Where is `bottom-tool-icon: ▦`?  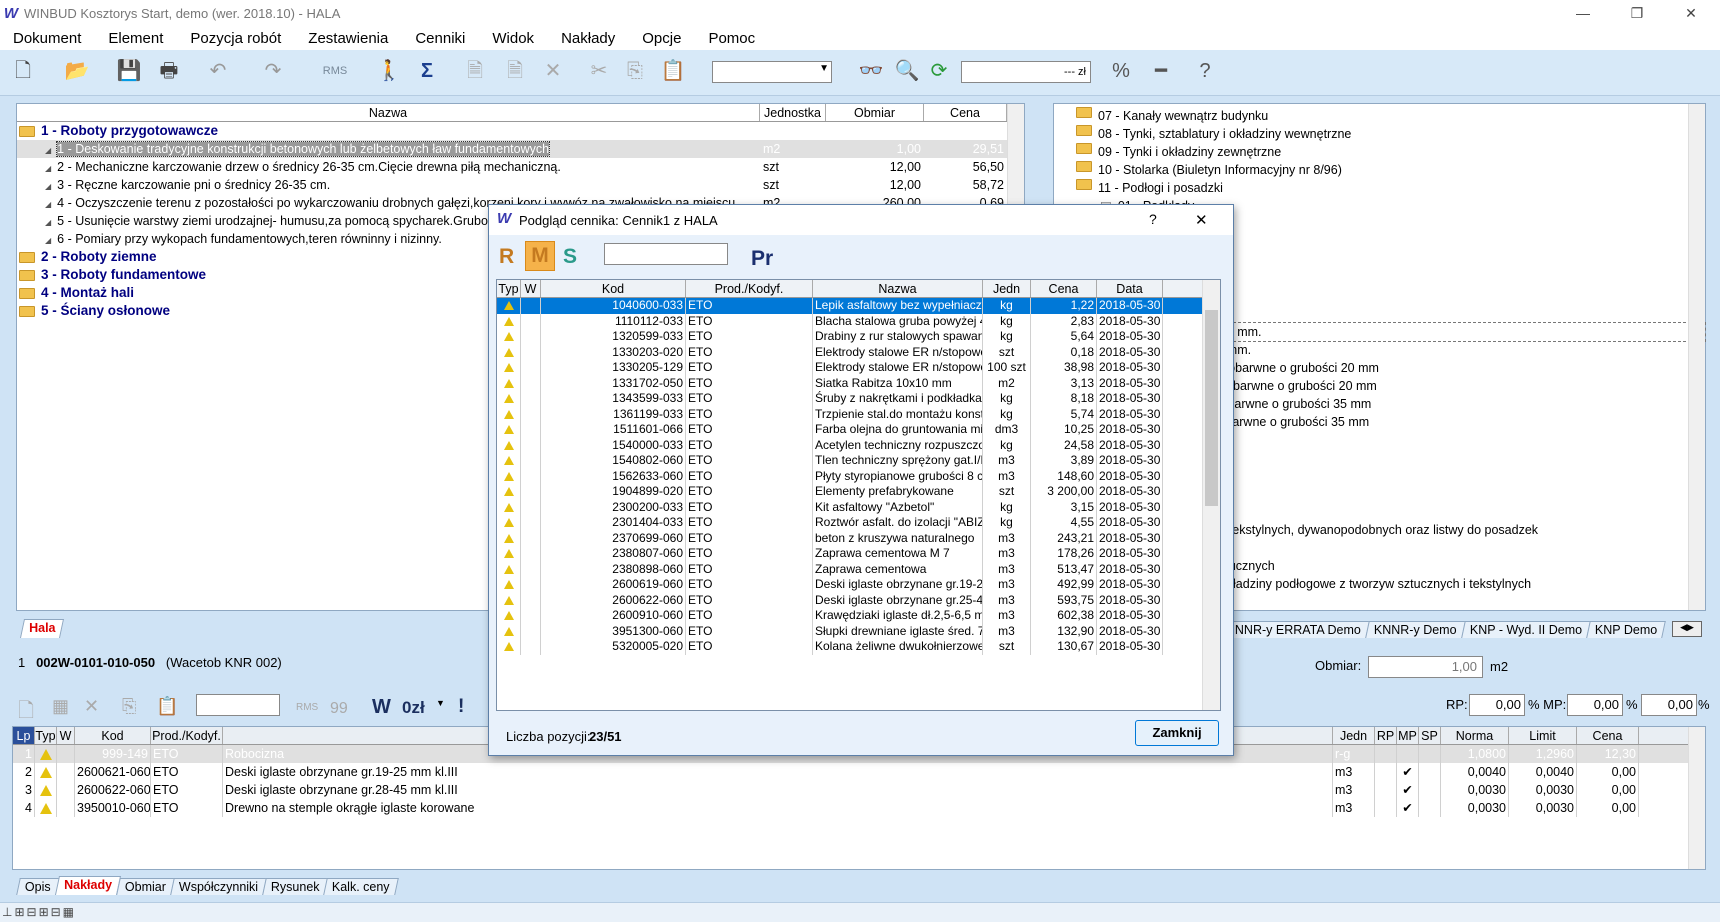 bottom-tool-icon: ▦ is located at coordinates (60, 706).